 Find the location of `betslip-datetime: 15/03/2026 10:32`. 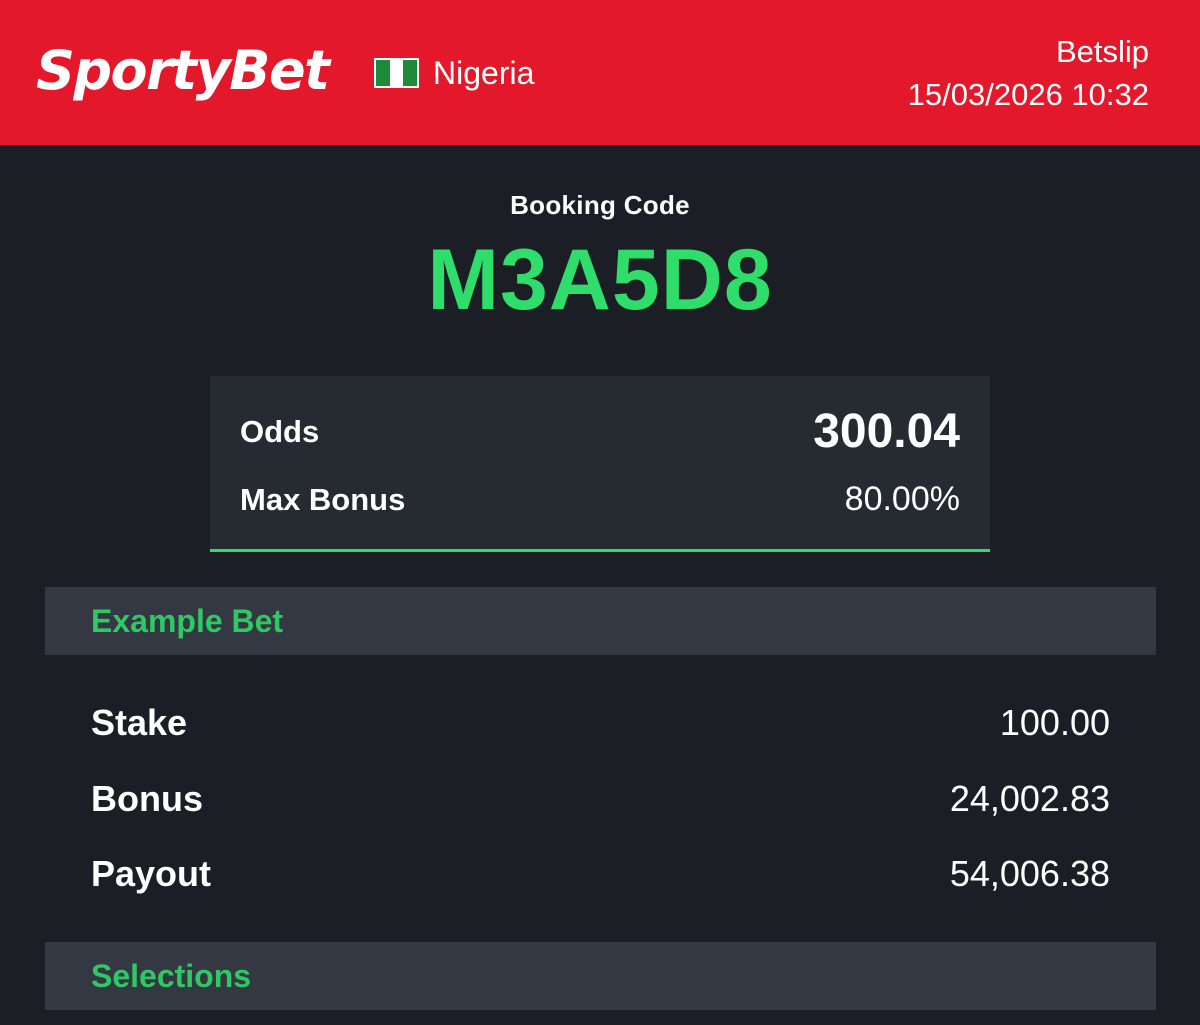

betslip-datetime: 15/03/2026 10:32 is located at coordinates (1028, 94).